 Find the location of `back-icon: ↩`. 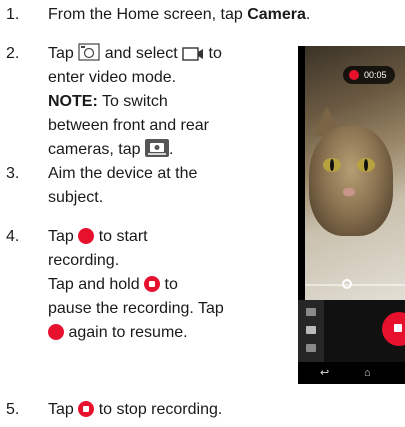

back-icon: ↩ is located at coordinates (324, 373).